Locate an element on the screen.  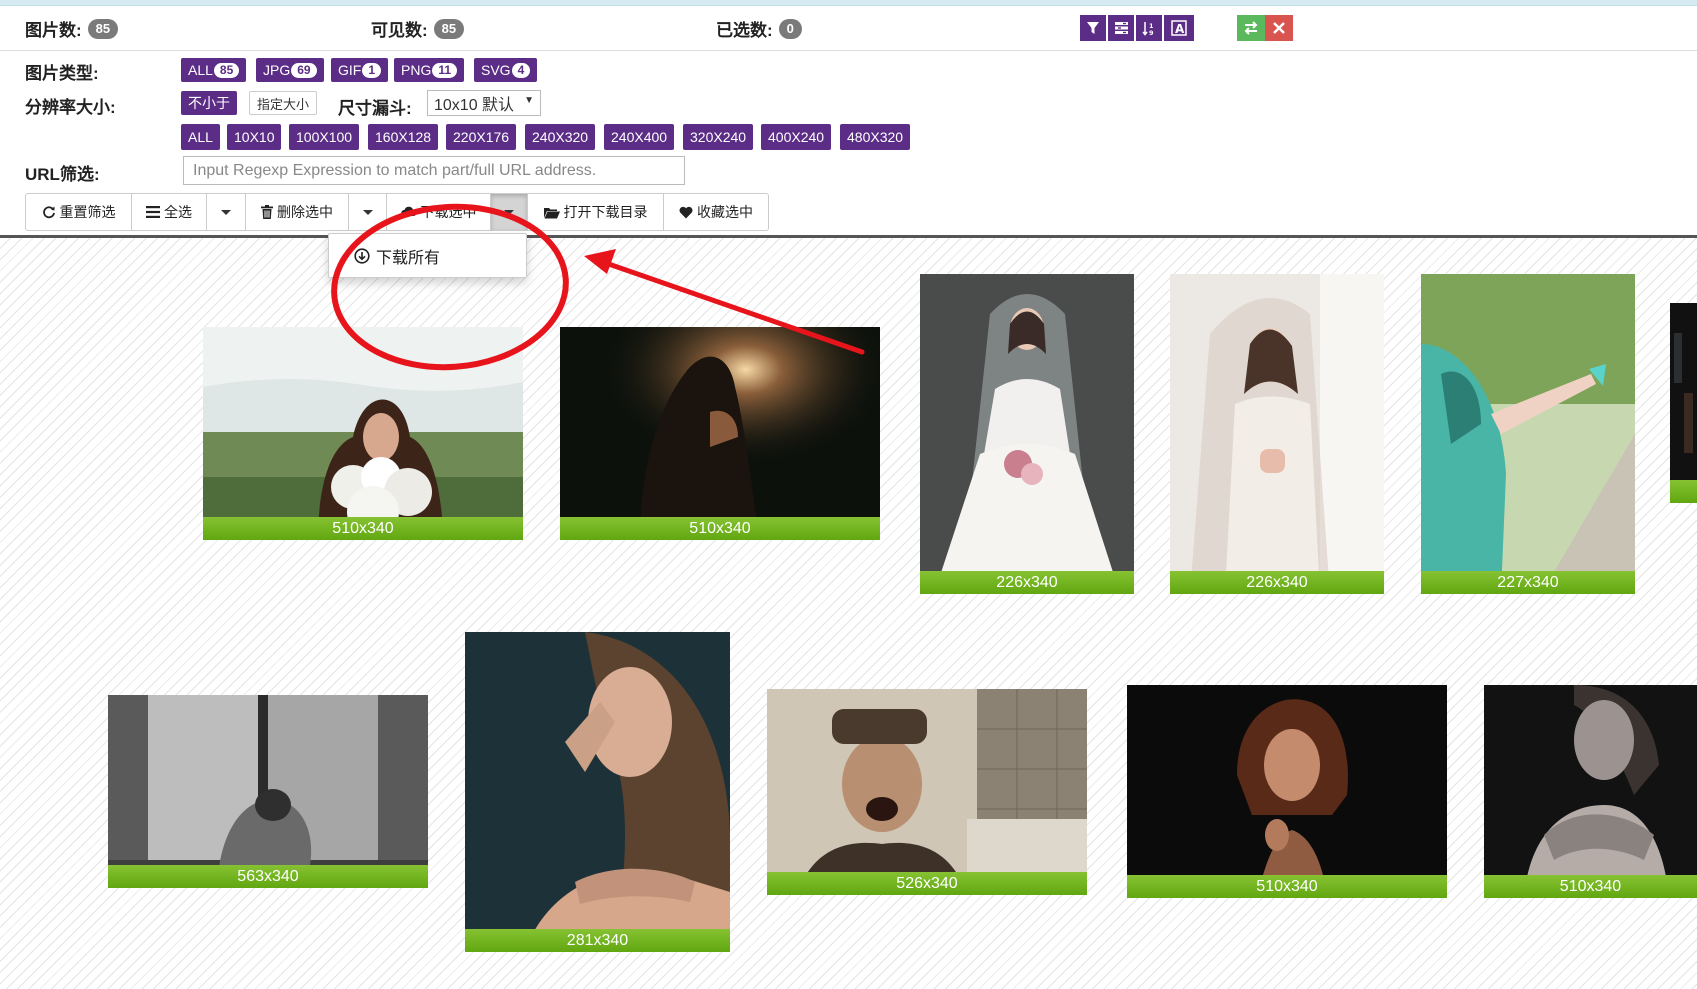
total-count-label: 图片数: is located at coordinates (53, 30).